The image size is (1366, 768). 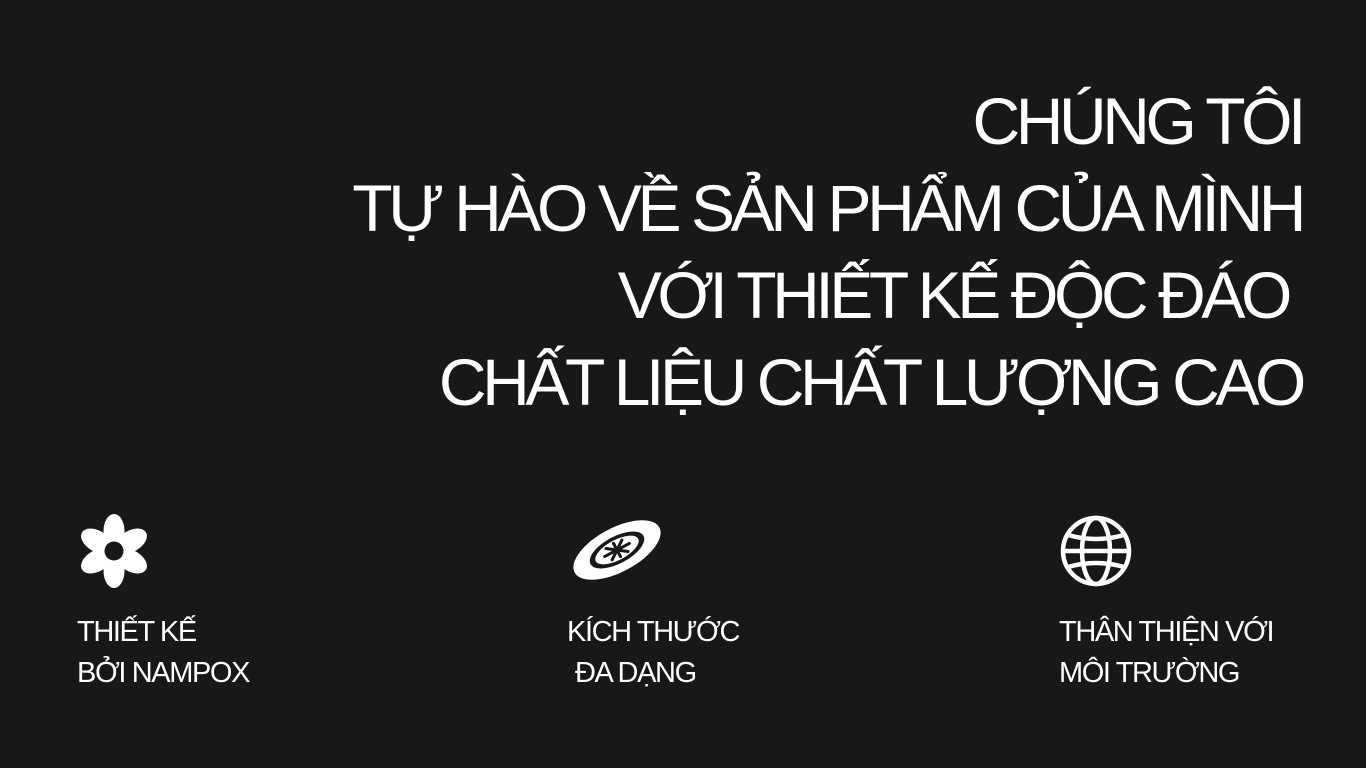 What do you see at coordinates (617, 550) in the screenshot?
I see `size-disc-icon` at bounding box center [617, 550].